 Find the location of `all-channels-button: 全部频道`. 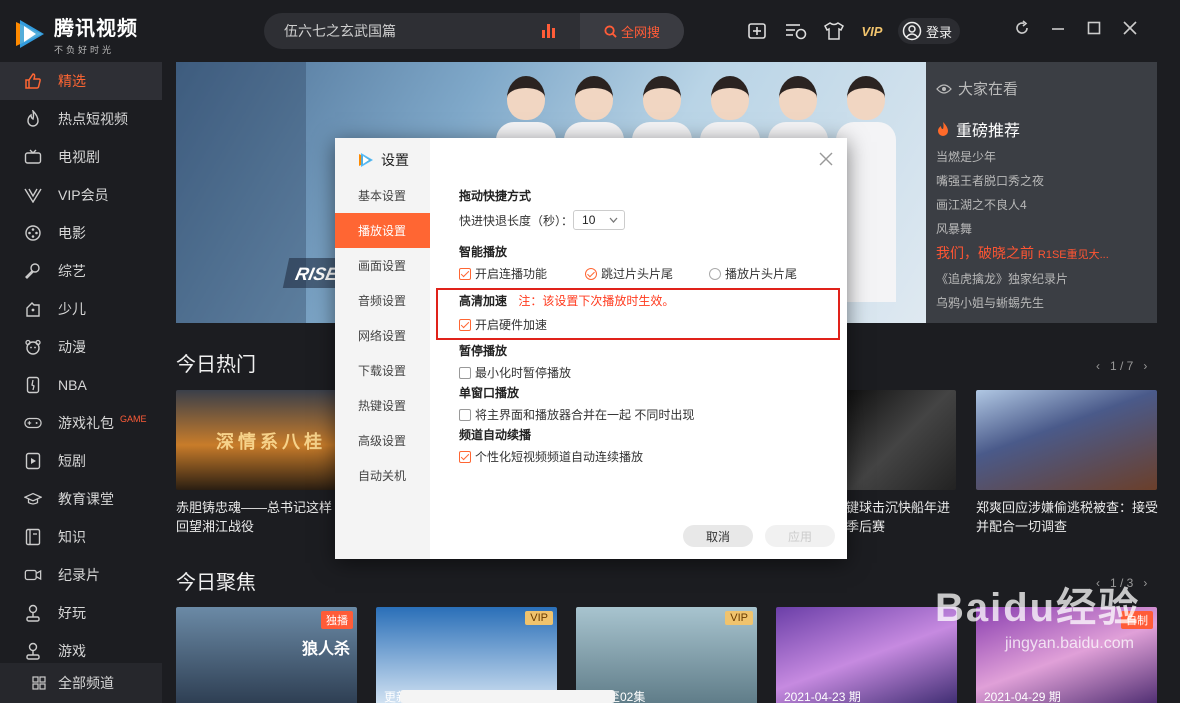

all-channels-button: 全部频道 is located at coordinates (81, 683).